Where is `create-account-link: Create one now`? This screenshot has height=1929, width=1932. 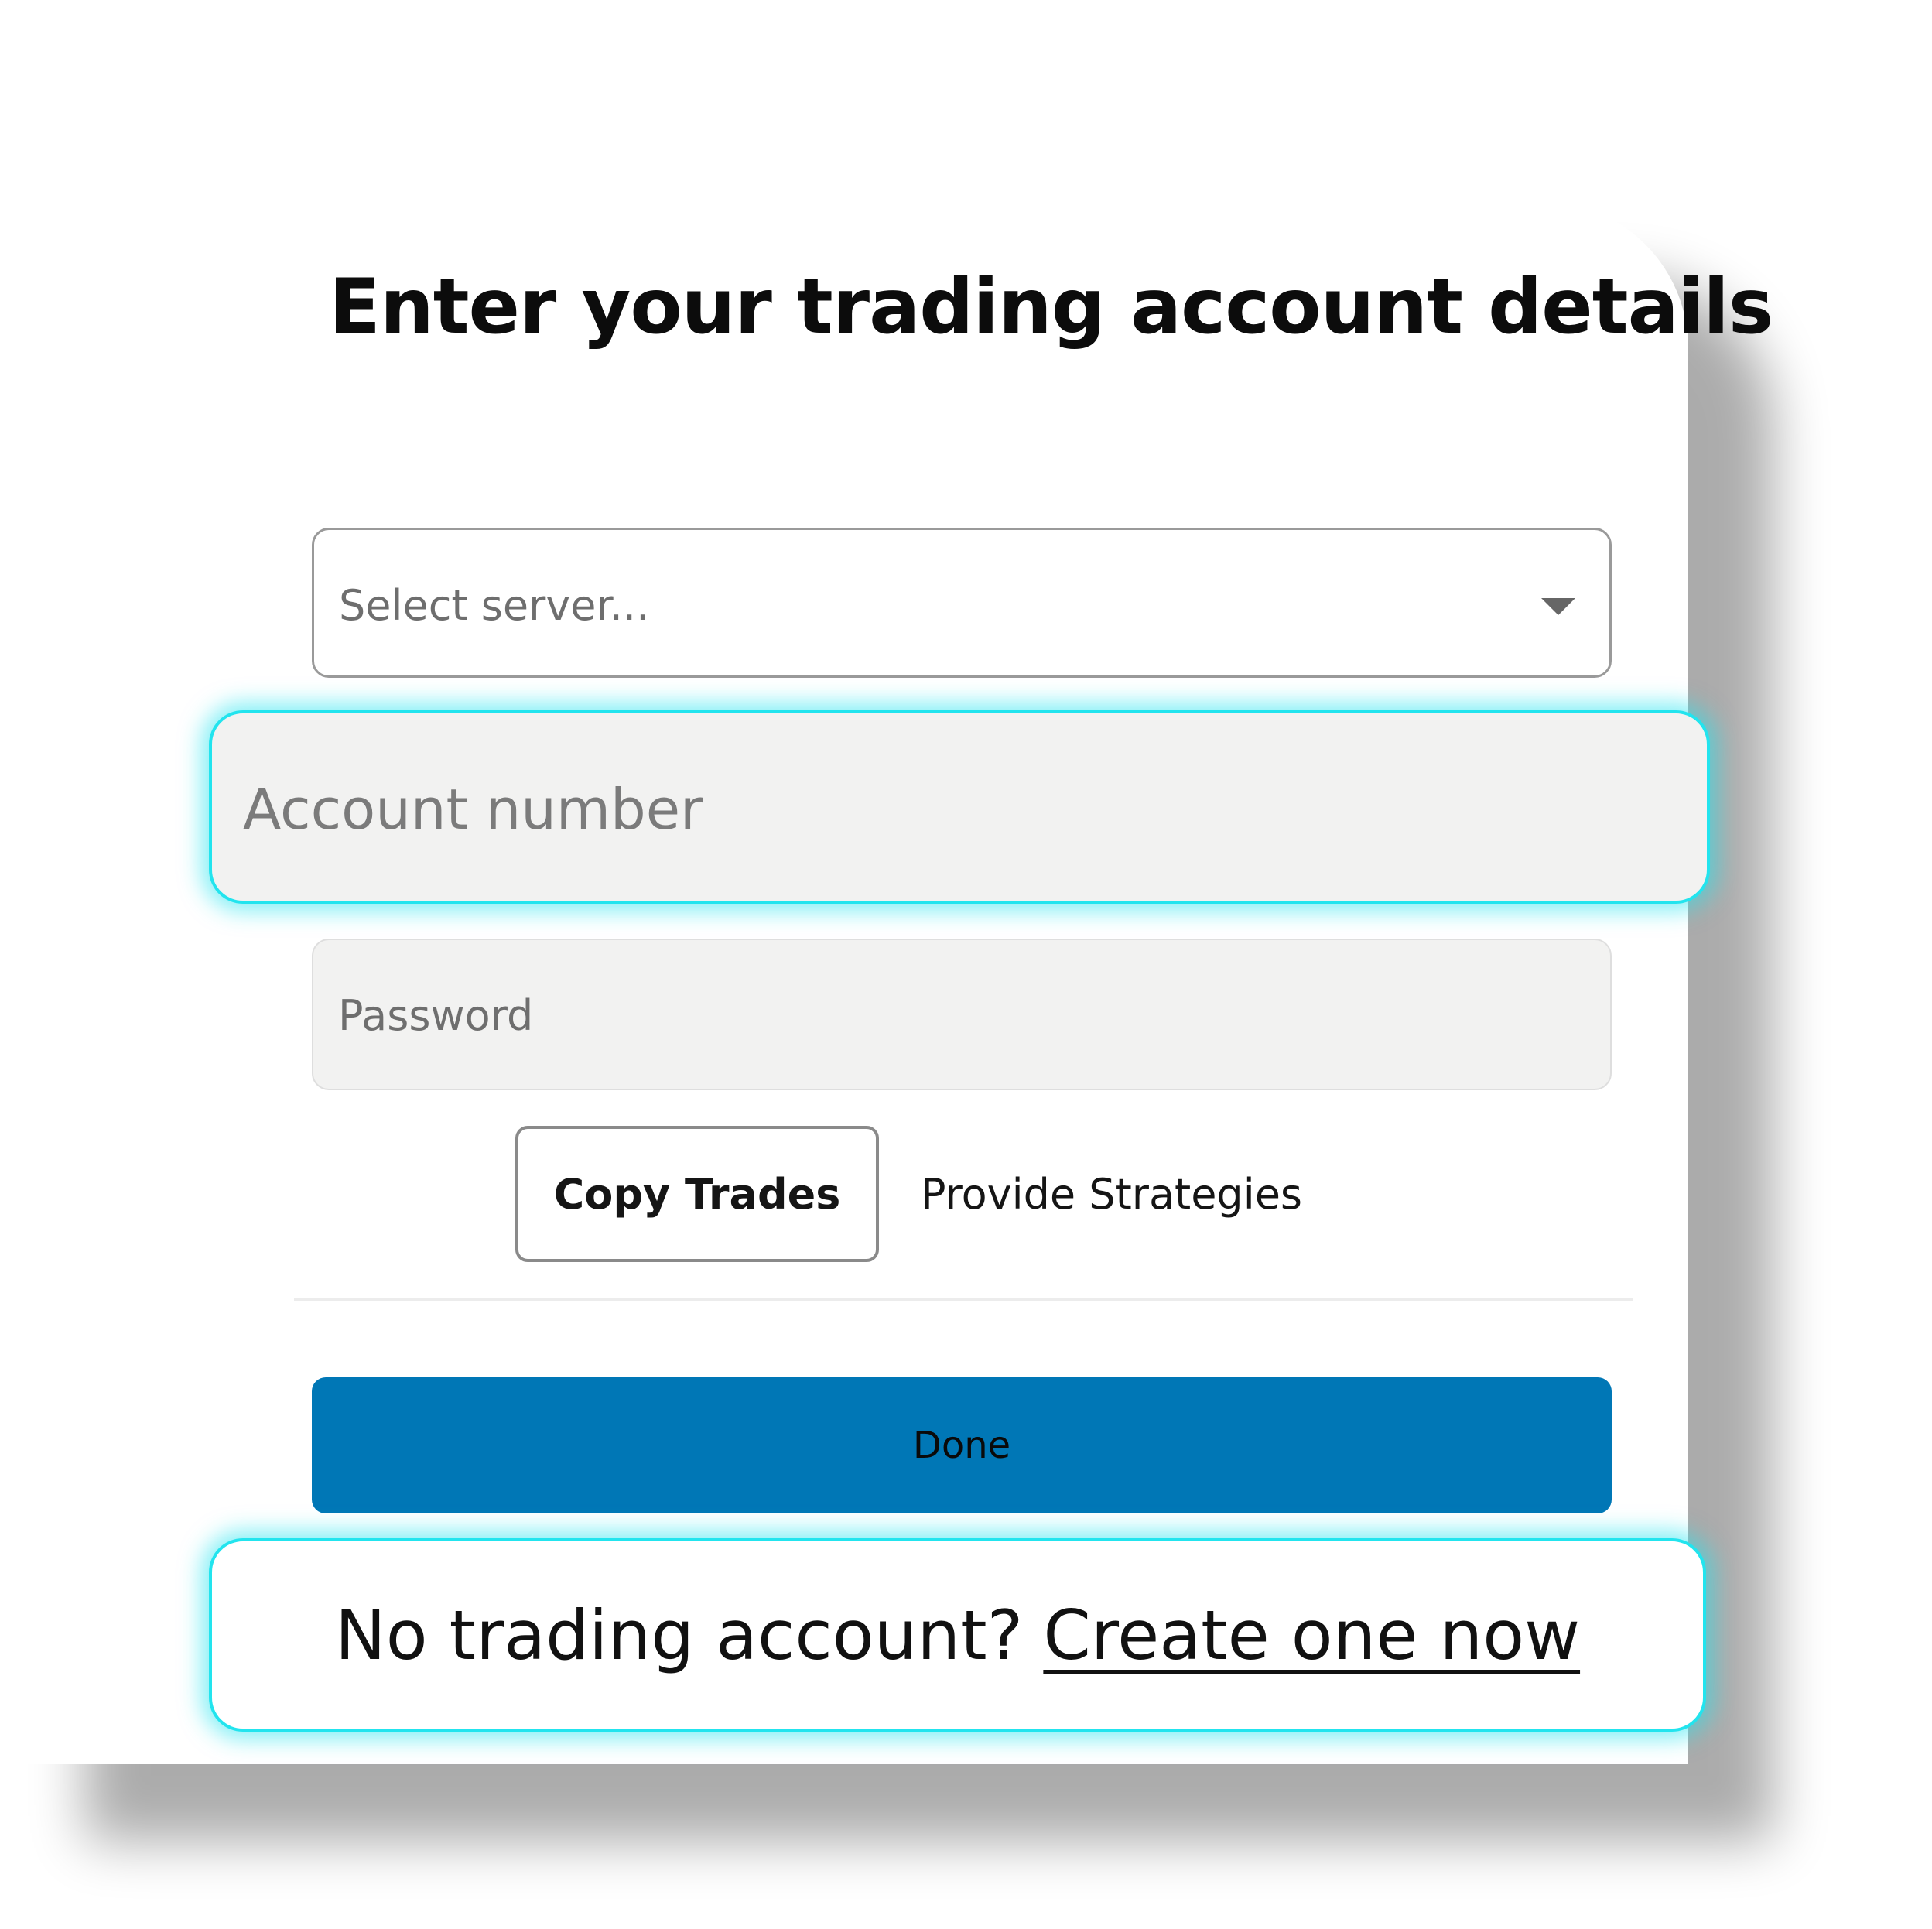
create-account-link: Create one now is located at coordinates (1311, 1635).